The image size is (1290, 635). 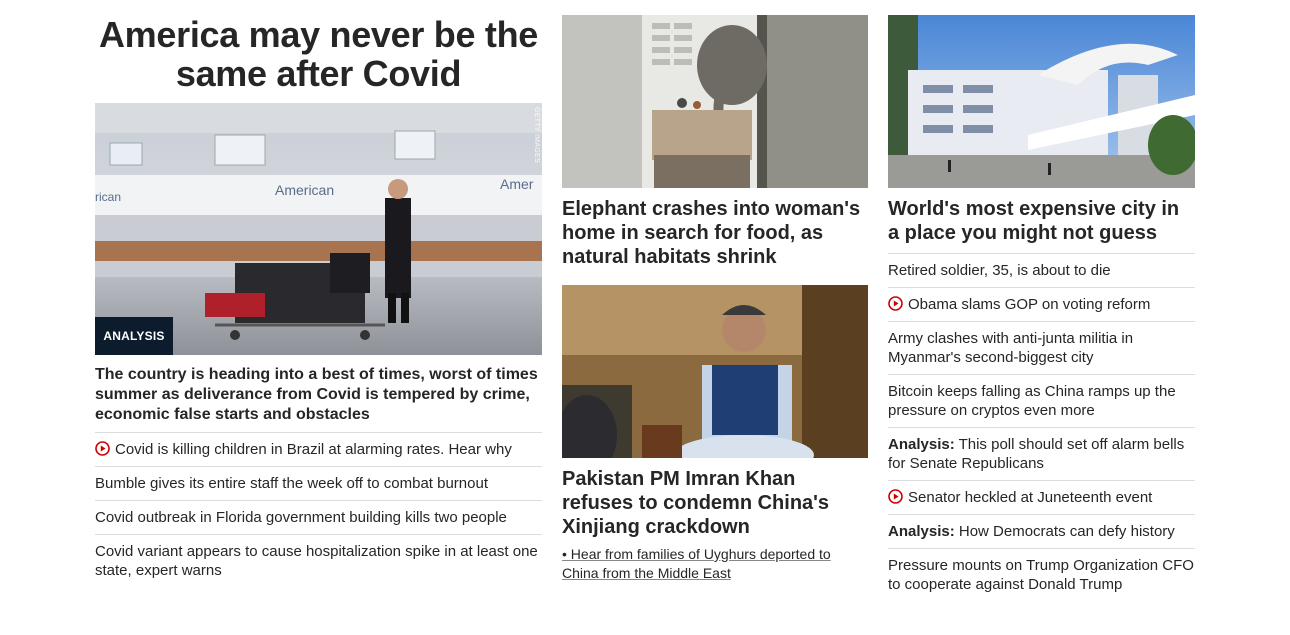 I want to click on list-item: Senator heckled at Juneteenth event, so click(x=1041, y=498).